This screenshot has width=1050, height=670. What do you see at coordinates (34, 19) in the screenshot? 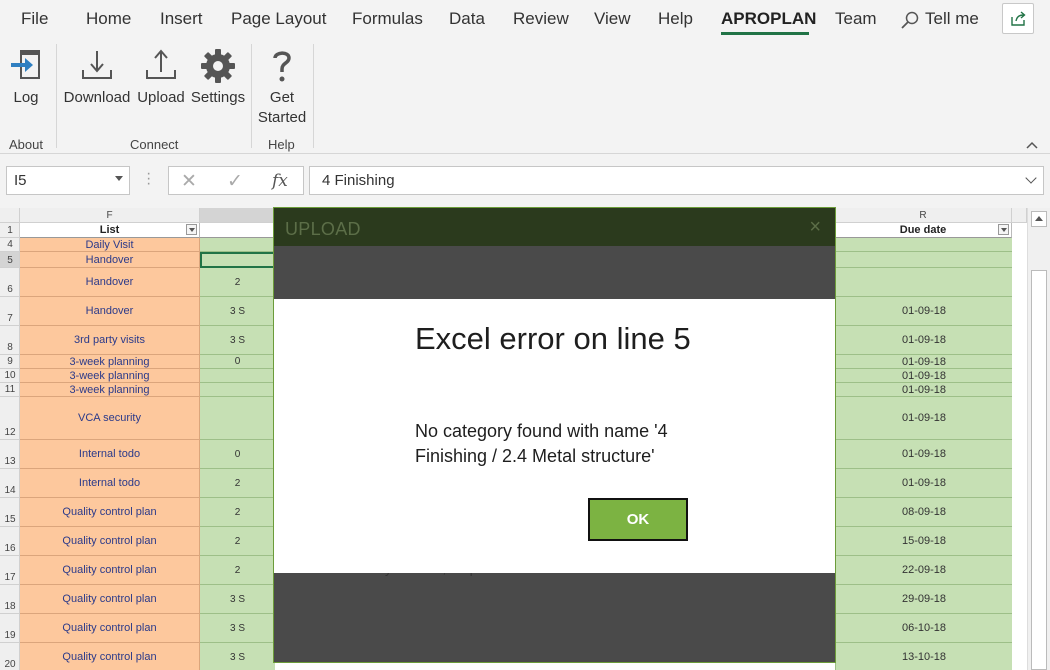
I see `menu-file: File` at bounding box center [34, 19].